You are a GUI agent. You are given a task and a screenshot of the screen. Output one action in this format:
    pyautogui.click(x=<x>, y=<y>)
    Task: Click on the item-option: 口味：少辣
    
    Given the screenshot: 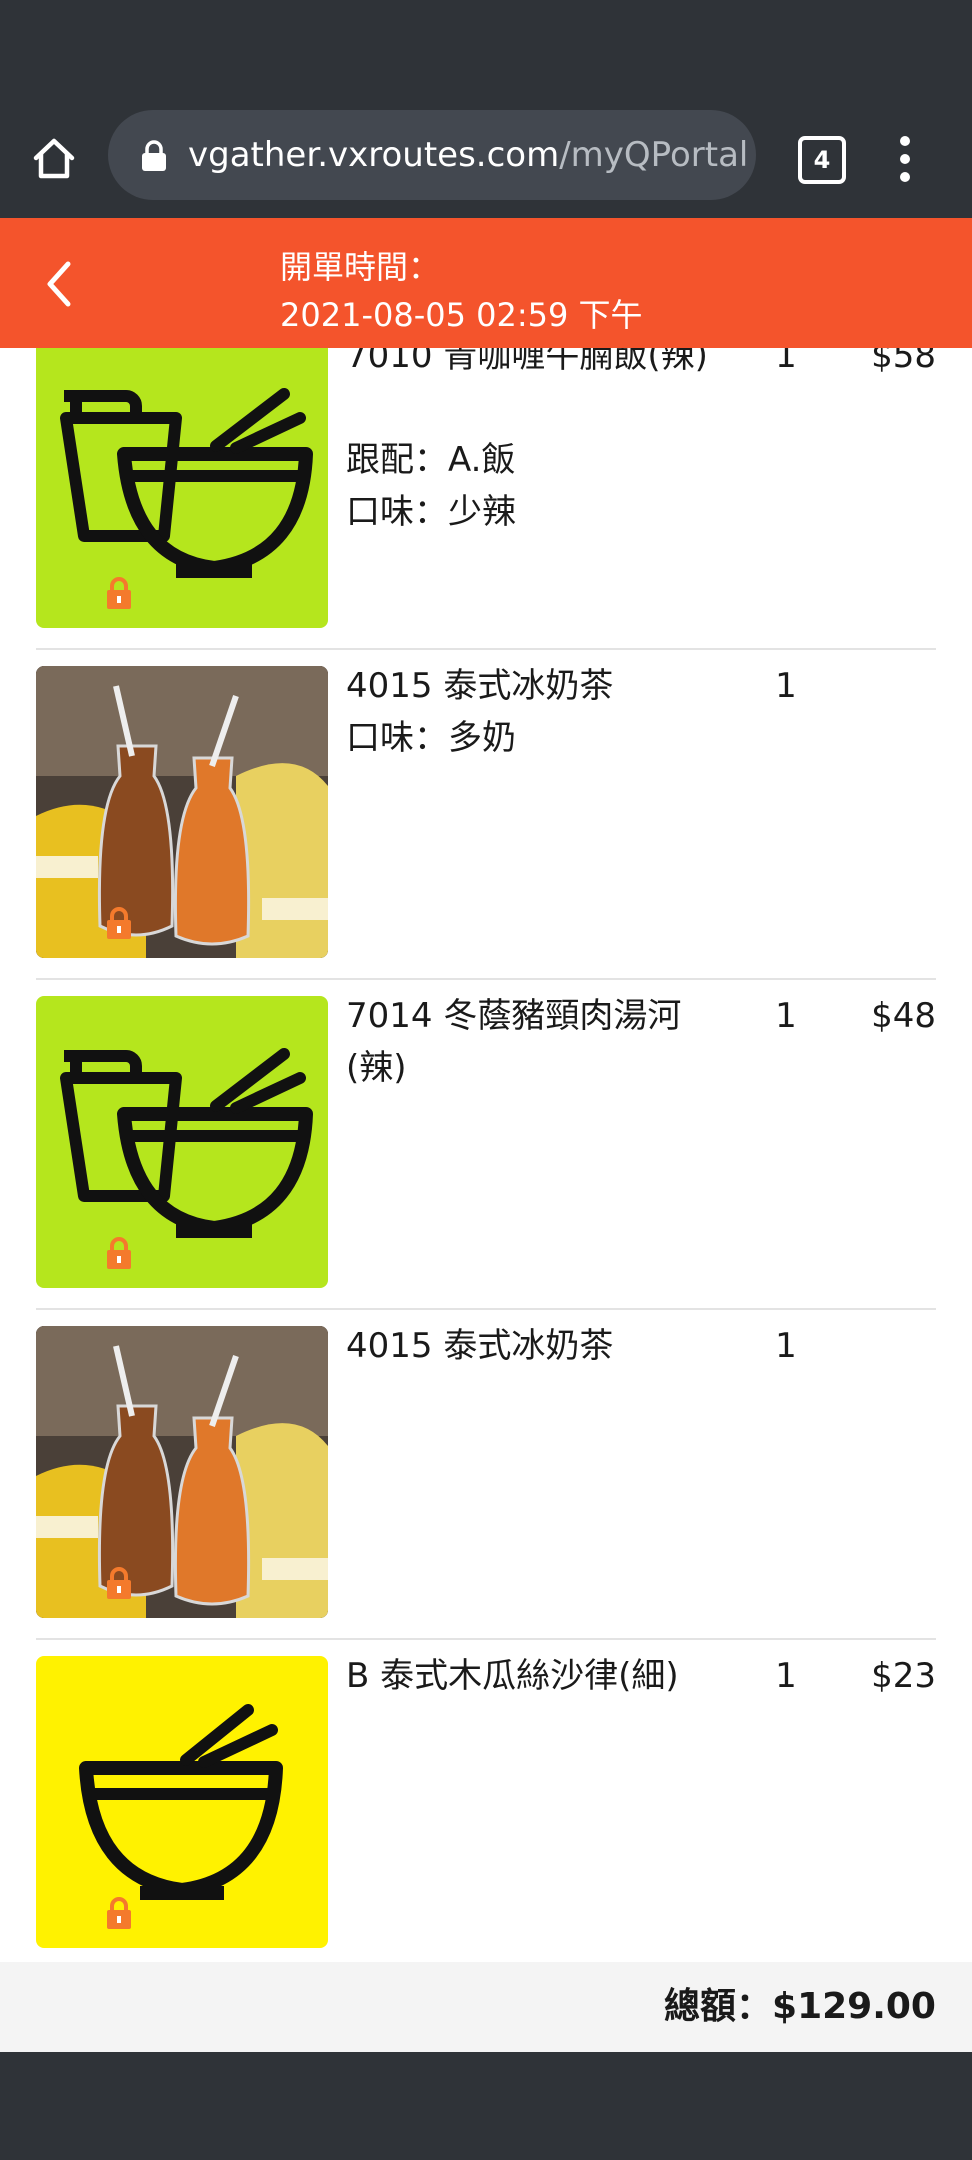 What is the action you would take?
    pyautogui.click(x=431, y=512)
    